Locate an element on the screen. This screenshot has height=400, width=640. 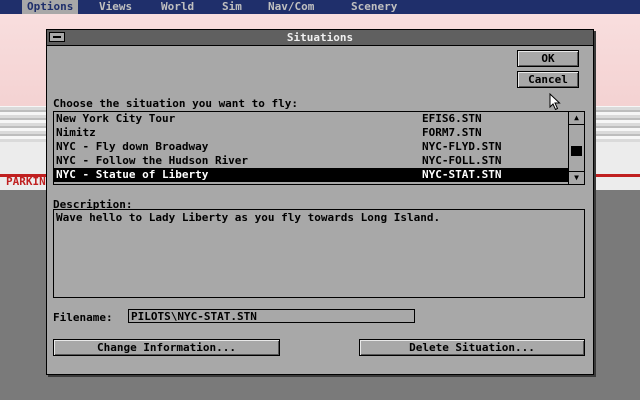
situation-name: NYC - Follow the Hudson River is located at coordinates (152, 160).